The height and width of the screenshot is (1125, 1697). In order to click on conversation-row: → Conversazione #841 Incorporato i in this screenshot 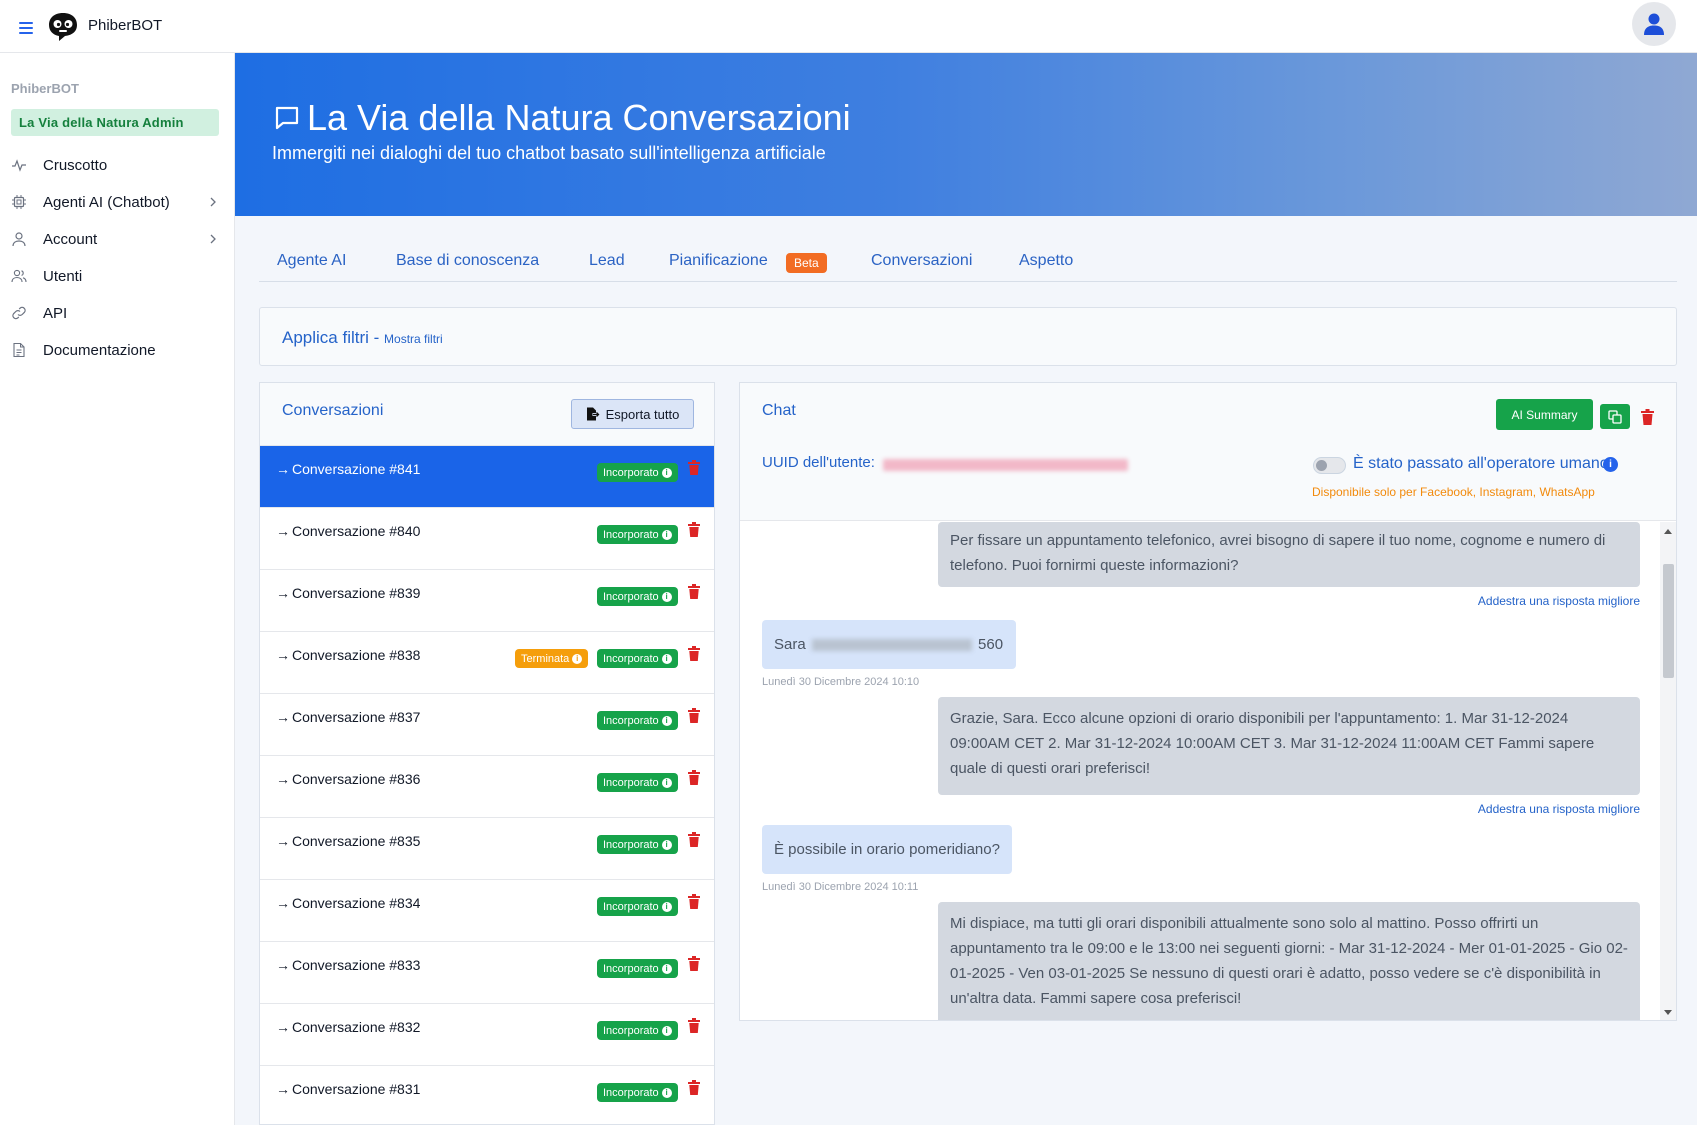, I will do `click(487, 477)`.